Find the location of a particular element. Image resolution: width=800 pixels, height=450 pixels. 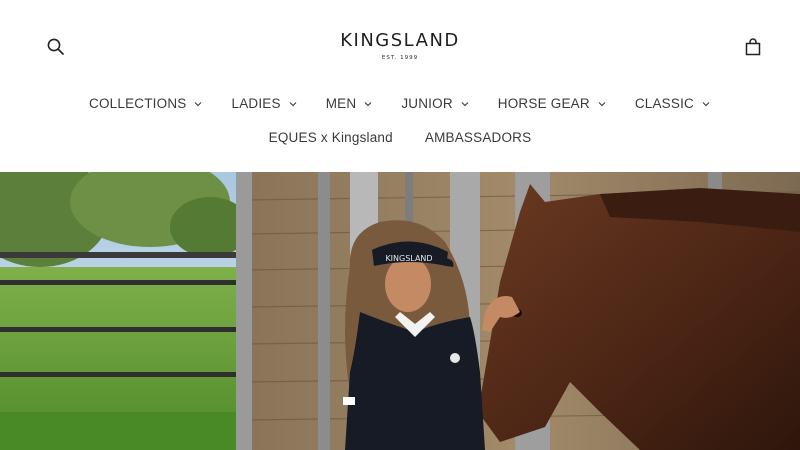

nav-item-classic: CLASSIC is located at coordinates (673, 104).